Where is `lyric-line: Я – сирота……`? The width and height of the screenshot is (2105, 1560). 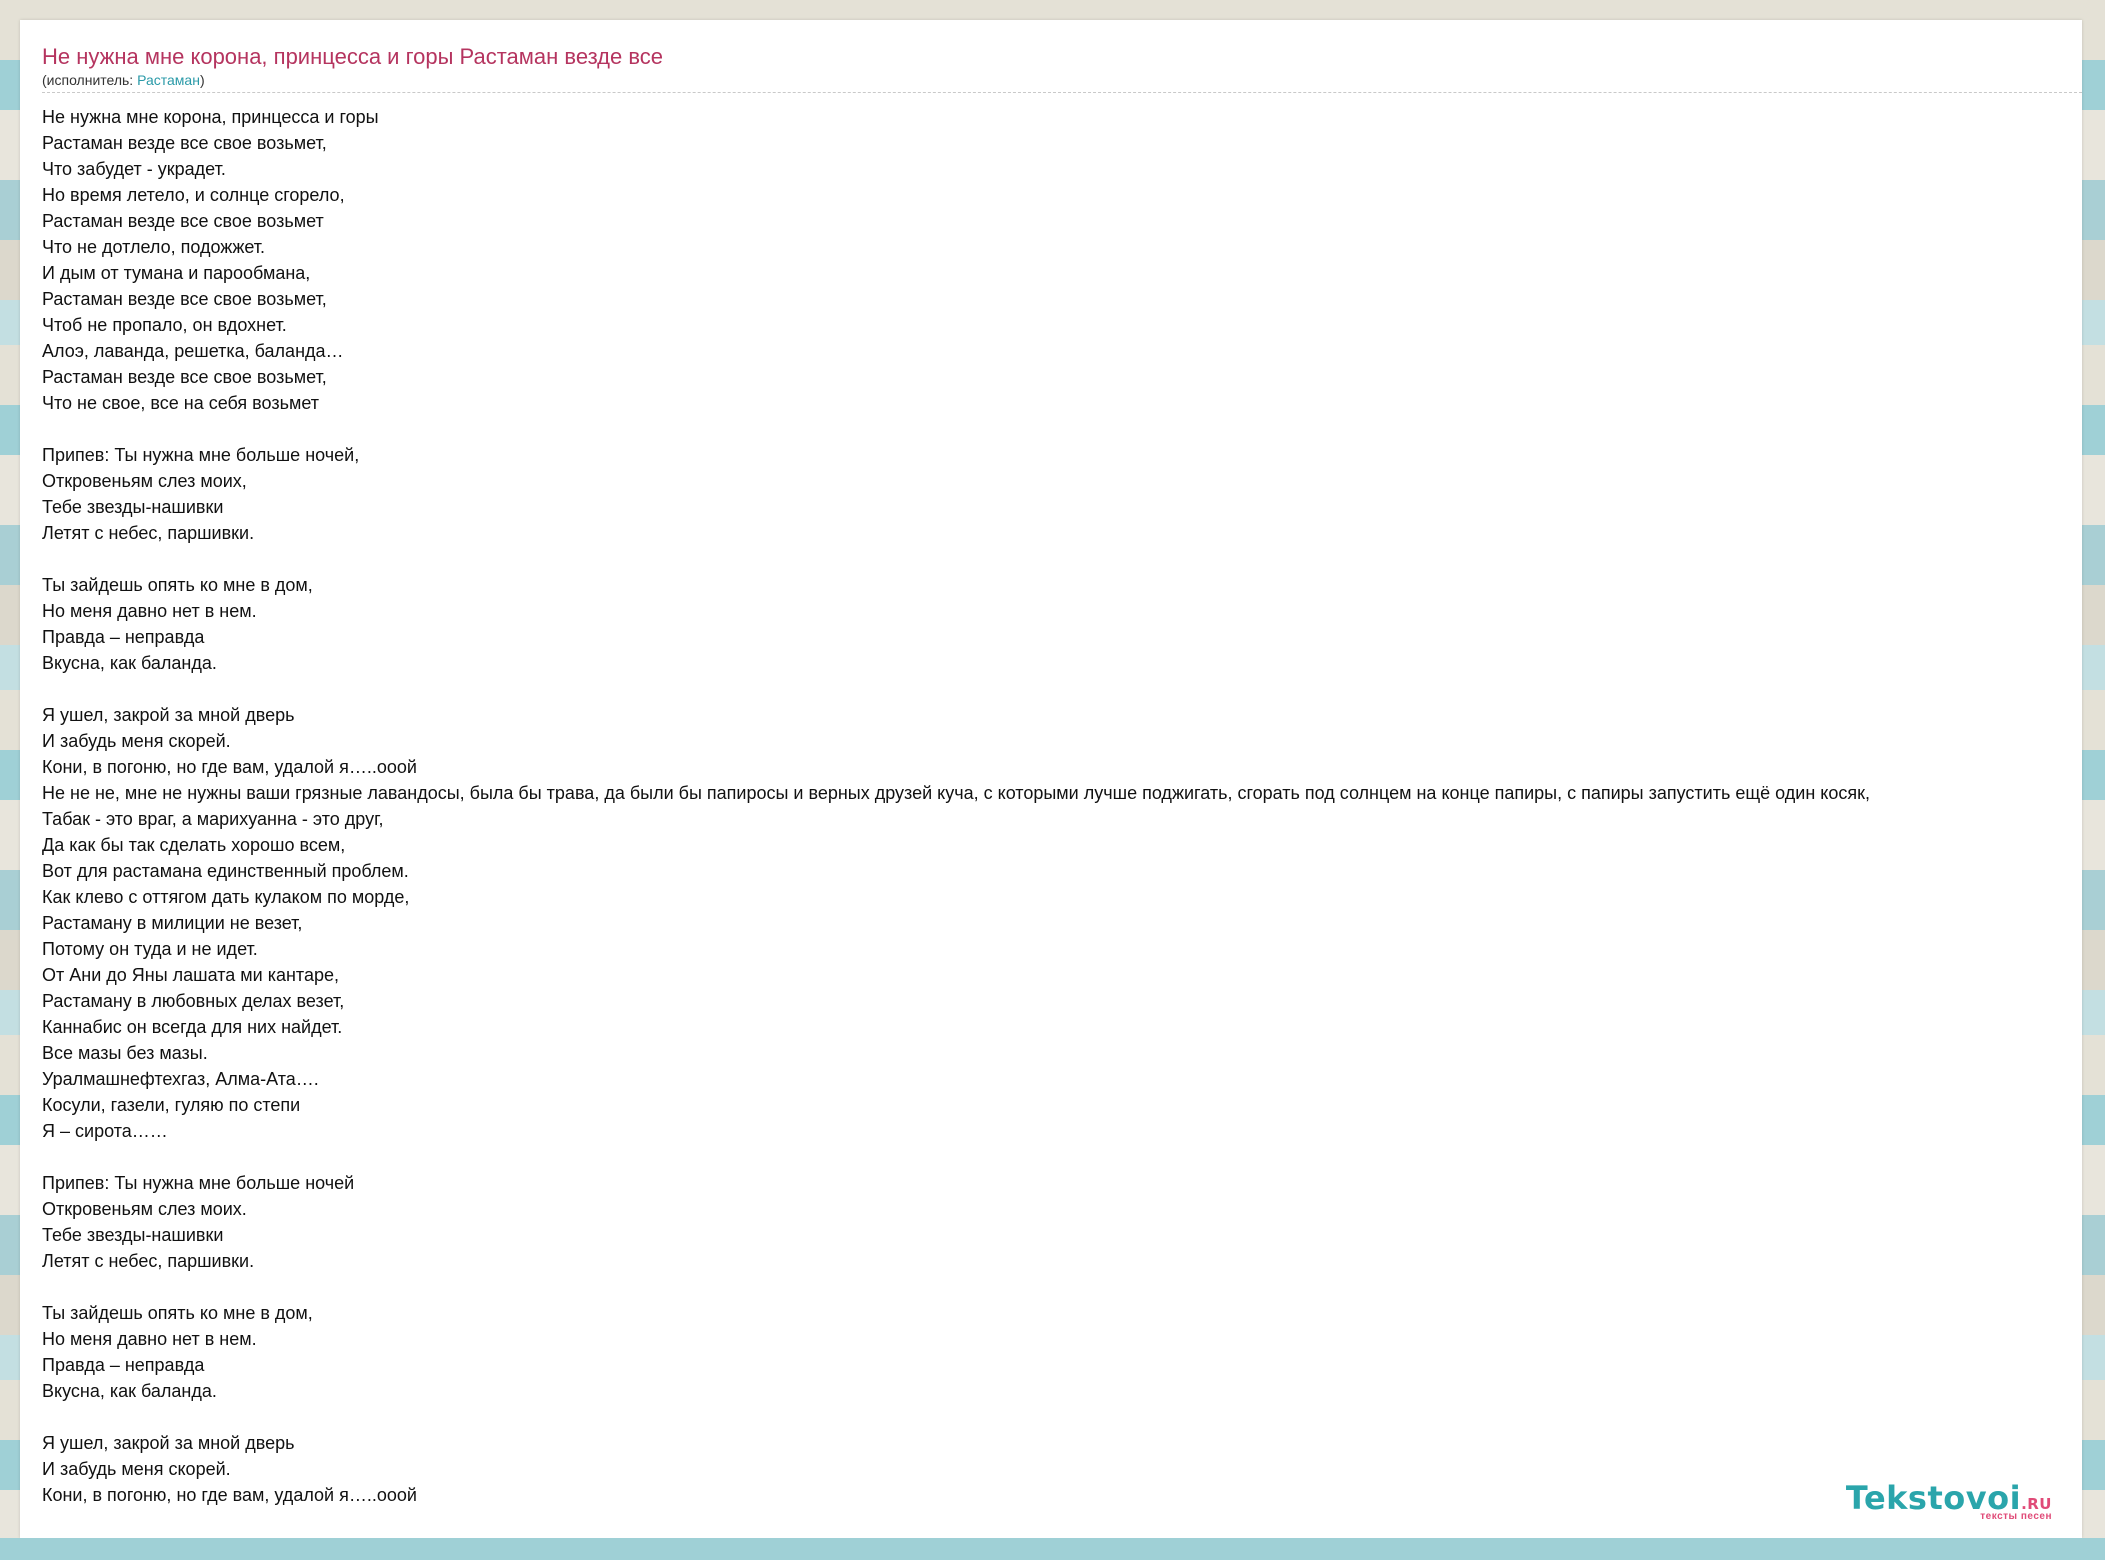
lyric-line: Я – сирота…… is located at coordinates (105, 1131).